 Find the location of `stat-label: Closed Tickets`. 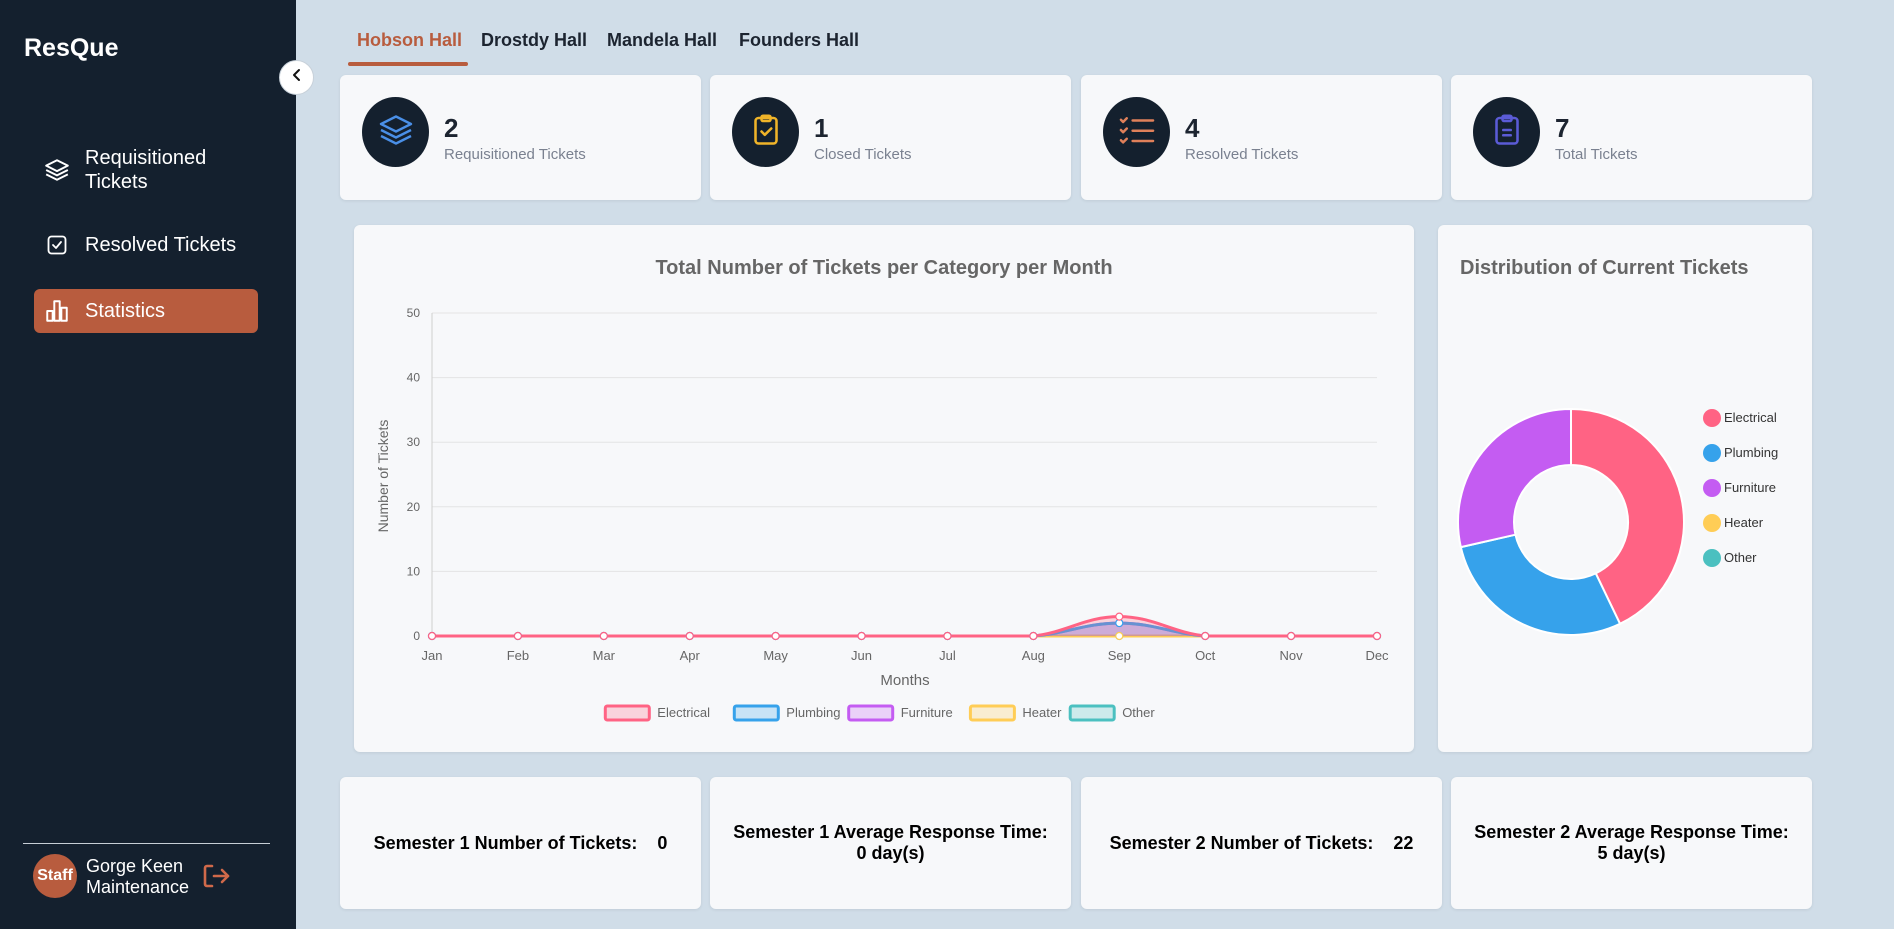

stat-label: Closed Tickets is located at coordinates (863, 154).